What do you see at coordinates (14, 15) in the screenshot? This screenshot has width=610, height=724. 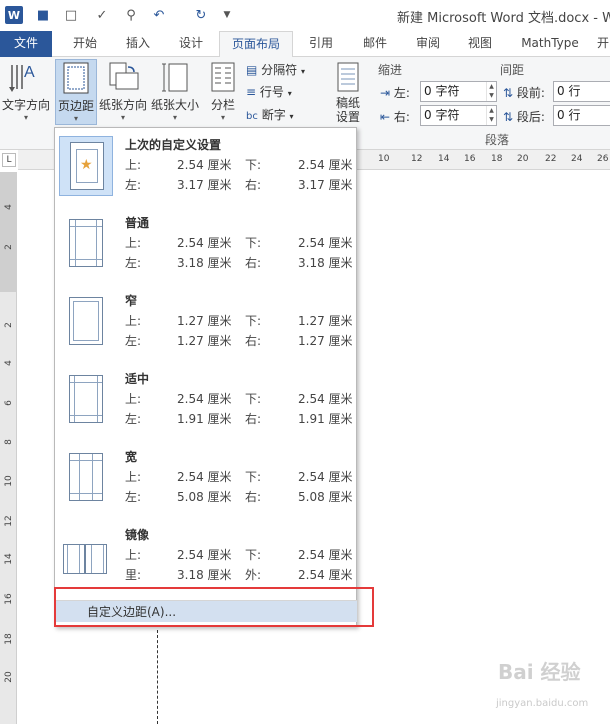 I see `word-logo-icon: W` at bounding box center [14, 15].